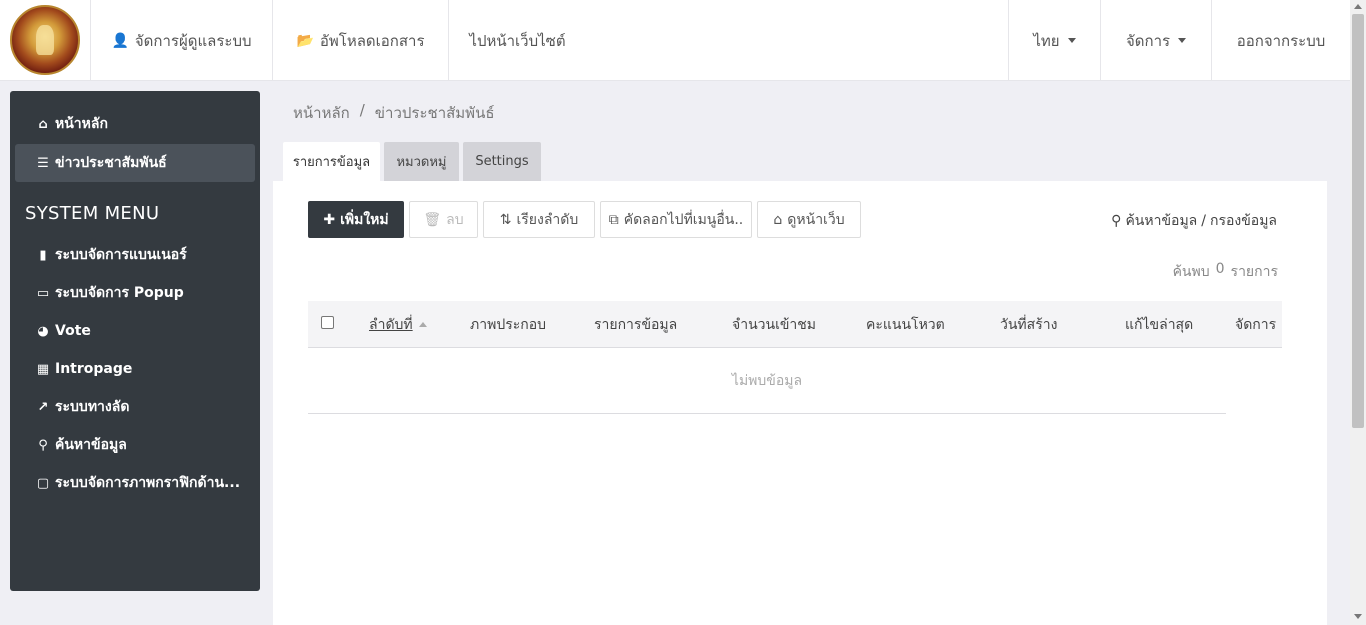 Image resolution: width=1366 pixels, height=625 pixels. What do you see at coordinates (1148, 40) in the screenshot?
I see `manage-dropdown-label: จัดการ` at bounding box center [1148, 40].